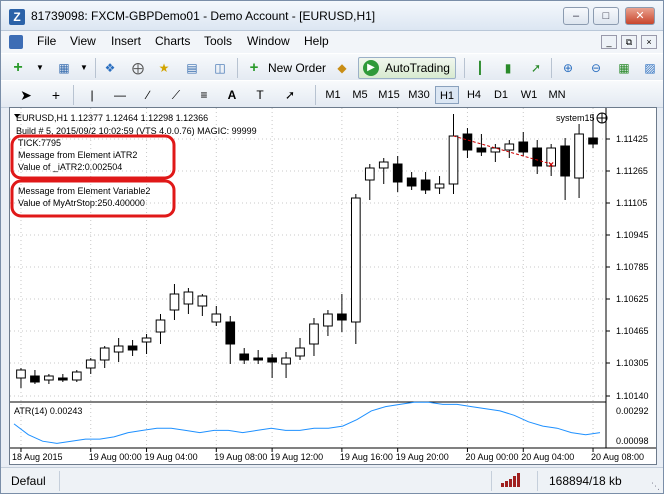  I want to click on timeframe-w1: W1, so click(529, 95).